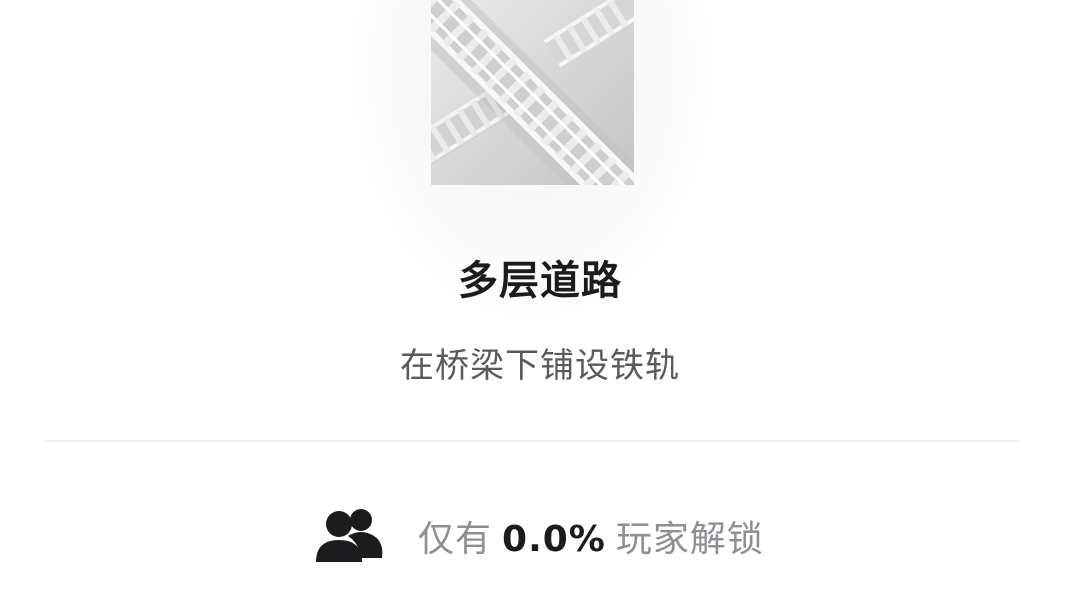 Image resolution: width=1080 pixels, height=606 pixels. What do you see at coordinates (349, 535) in the screenshot?
I see `users-icon` at bounding box center [349, 535].